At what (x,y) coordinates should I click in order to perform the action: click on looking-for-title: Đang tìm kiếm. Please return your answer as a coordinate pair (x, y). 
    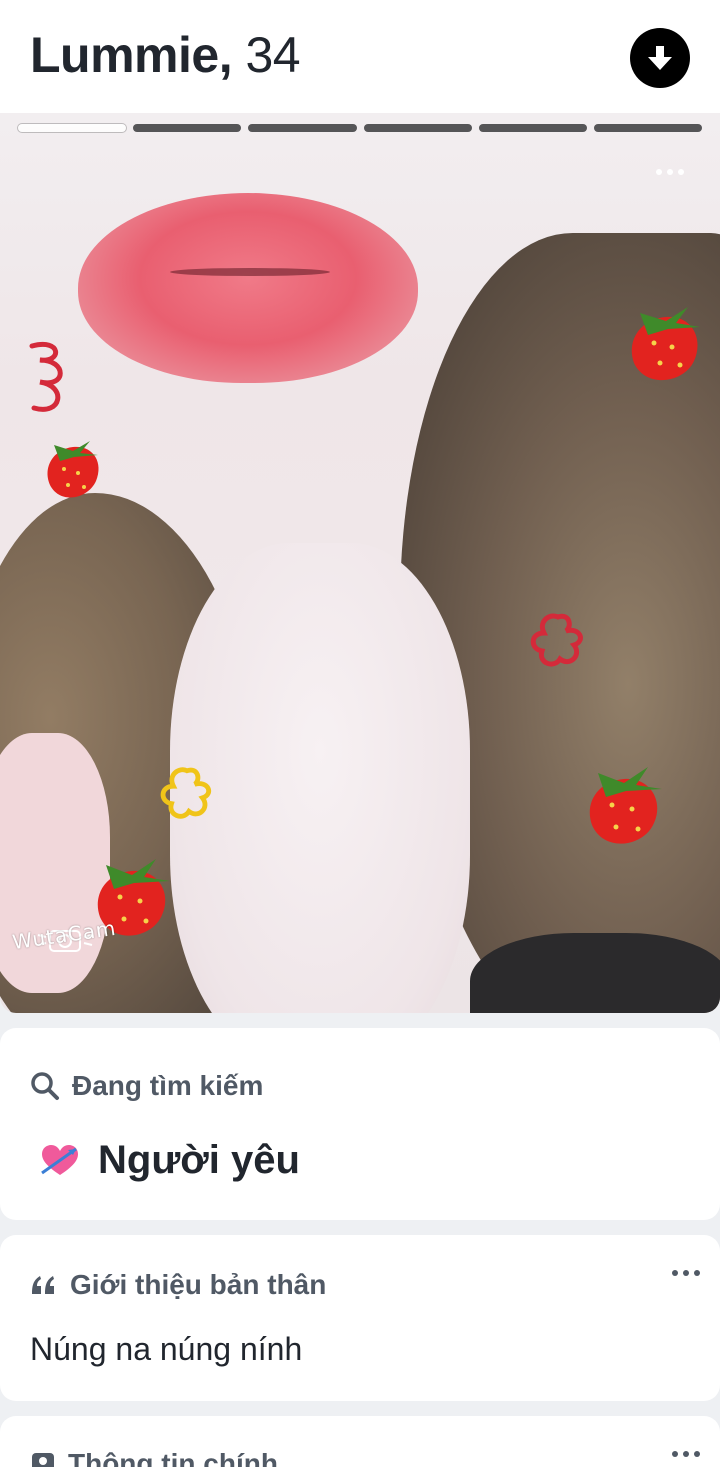
    Looking at the image, I should click on (168, 1085).